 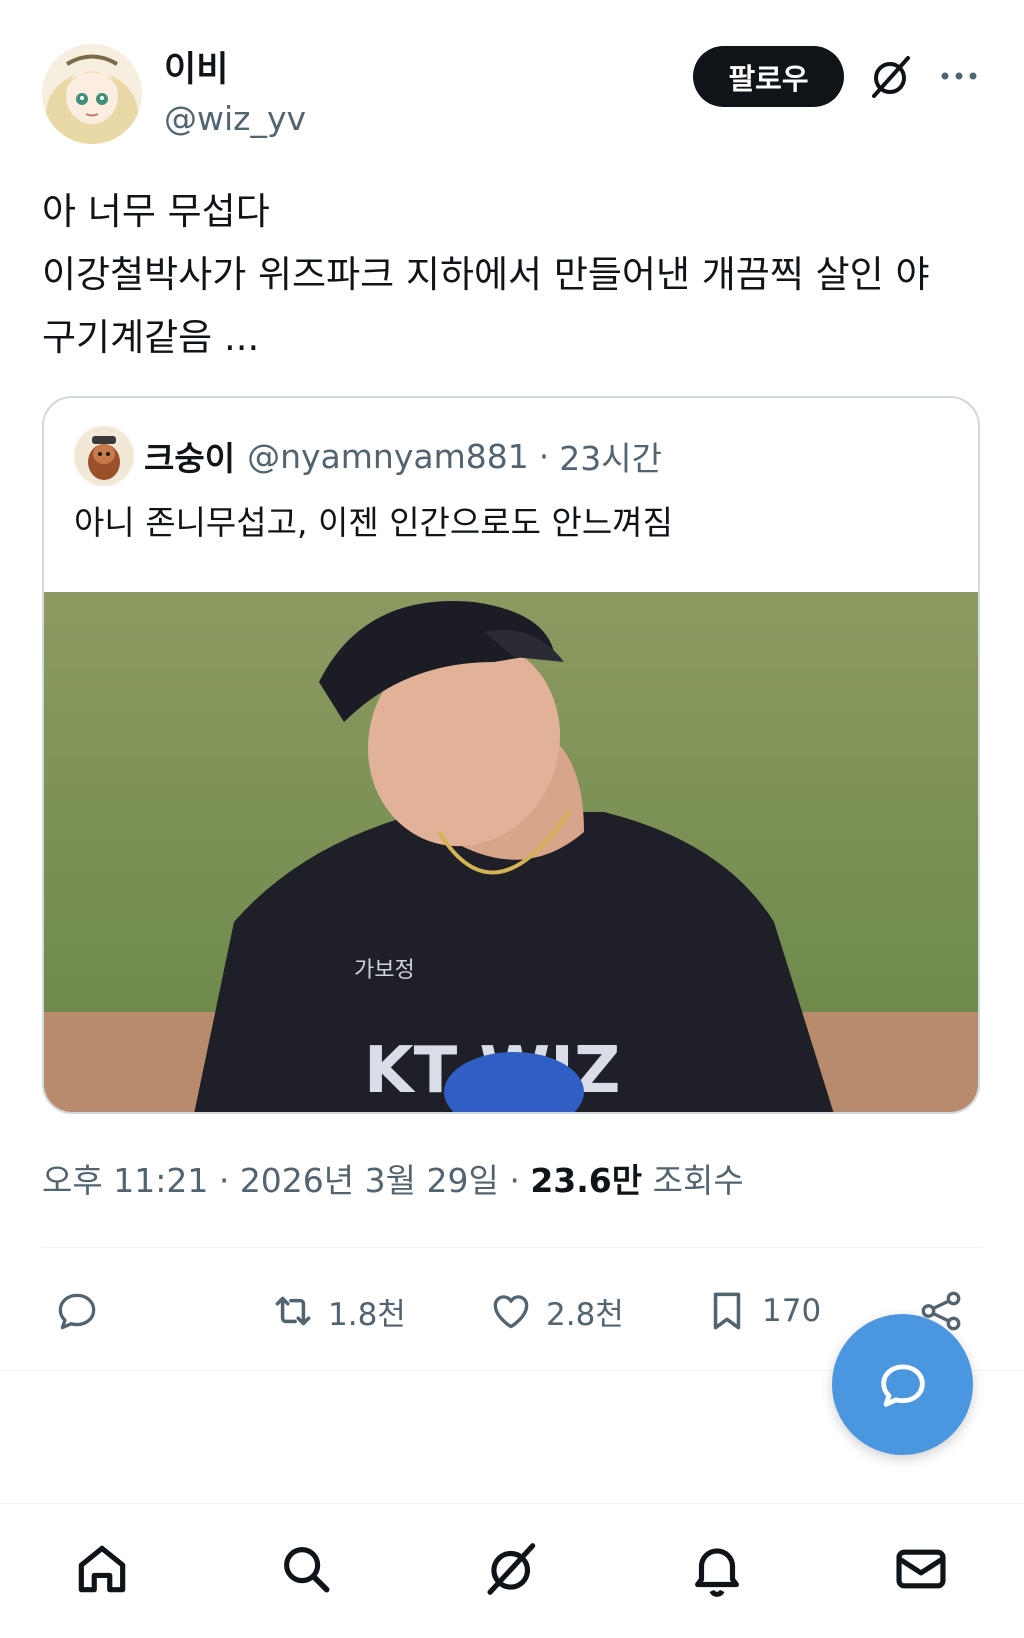 What do you see at coordinates (384, 970) in the screenshot?
I see `svg-text: 가보정` at bounding box center [384, 970].